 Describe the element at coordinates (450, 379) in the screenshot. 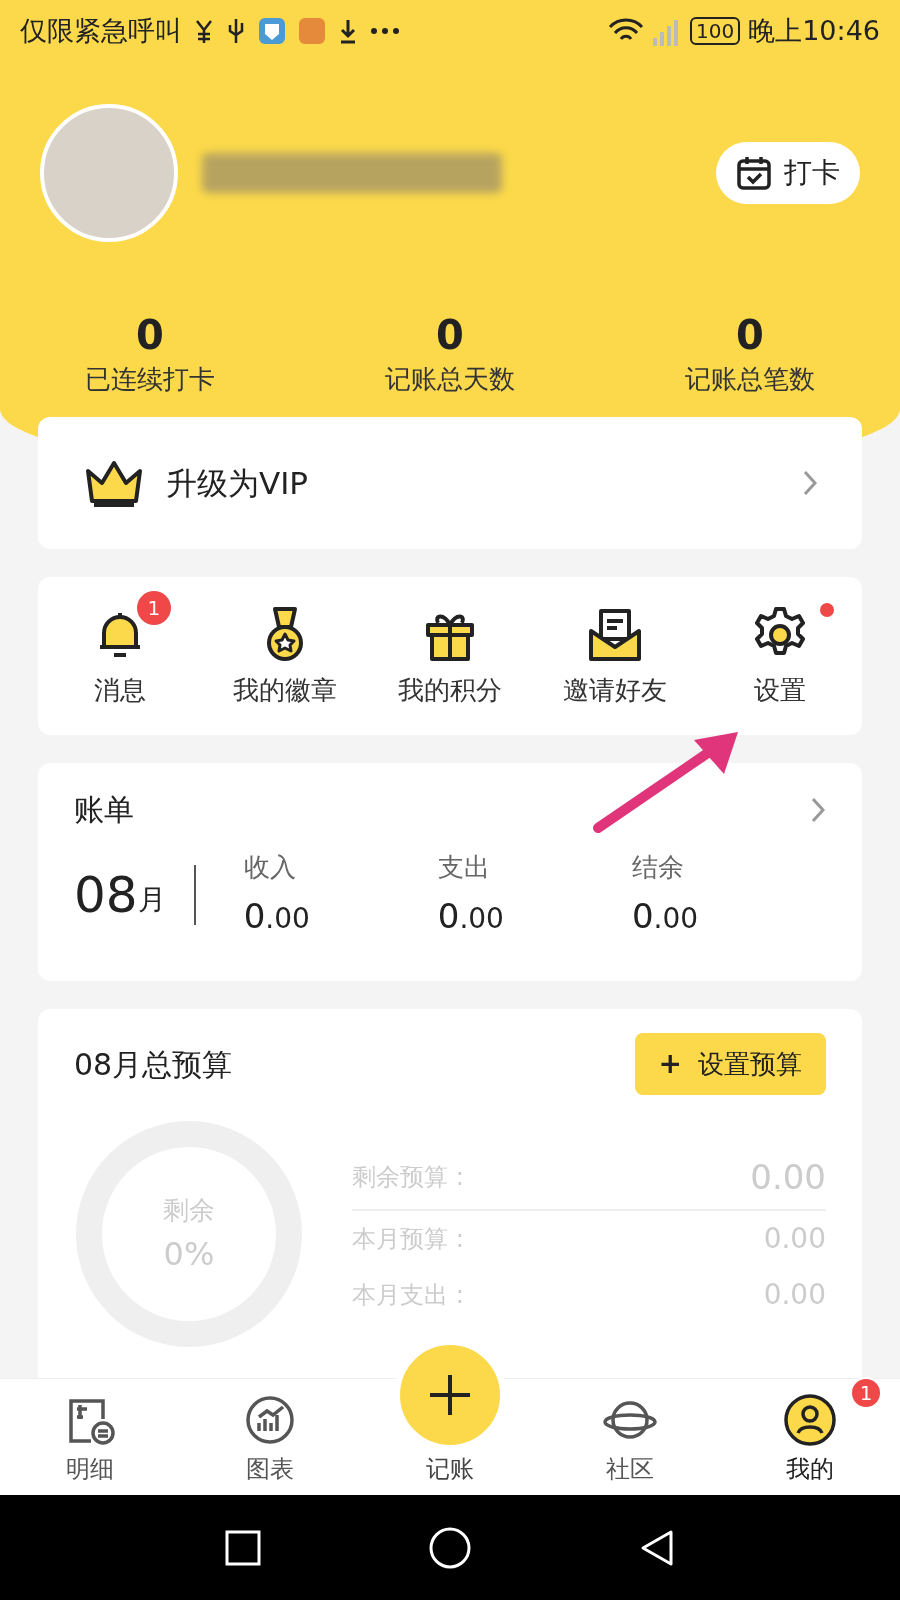

I see `stat-label: 记账总天数` at that location.